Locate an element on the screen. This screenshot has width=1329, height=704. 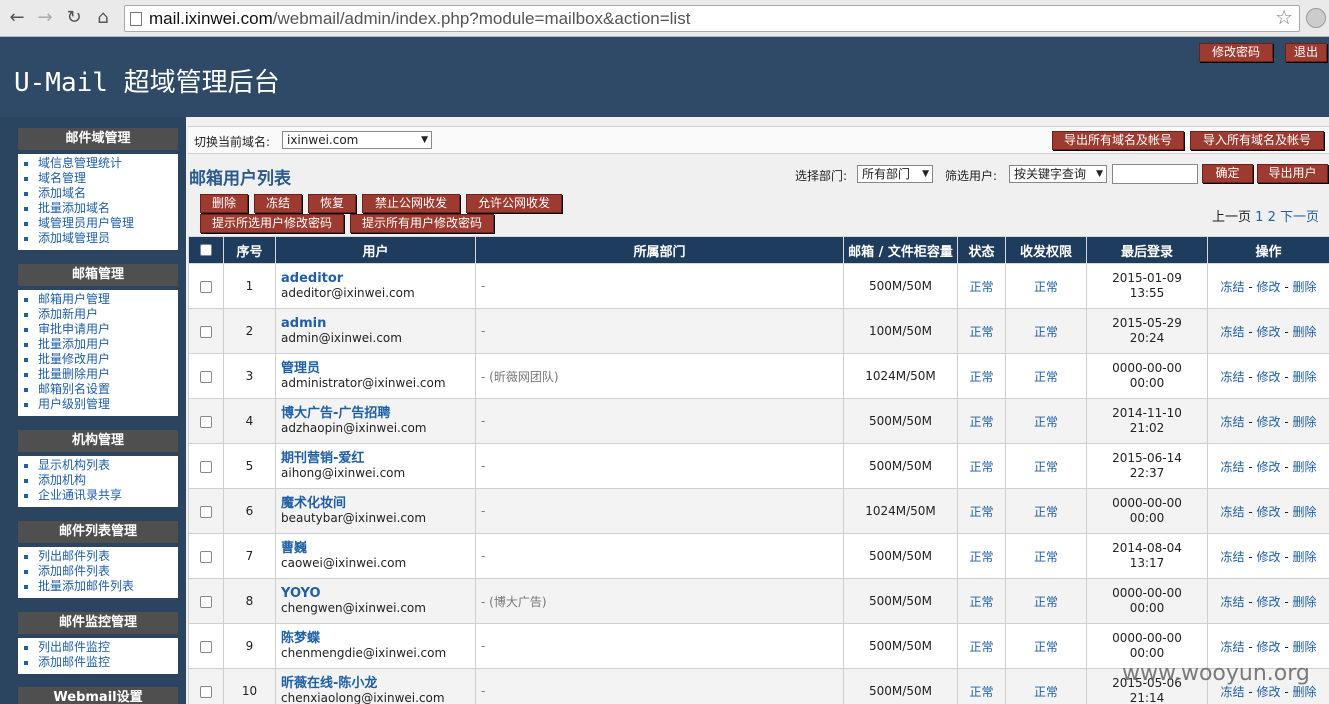
notify-all-password-button: 提示所有用户修改密码 is located at coordinates (422, 223).